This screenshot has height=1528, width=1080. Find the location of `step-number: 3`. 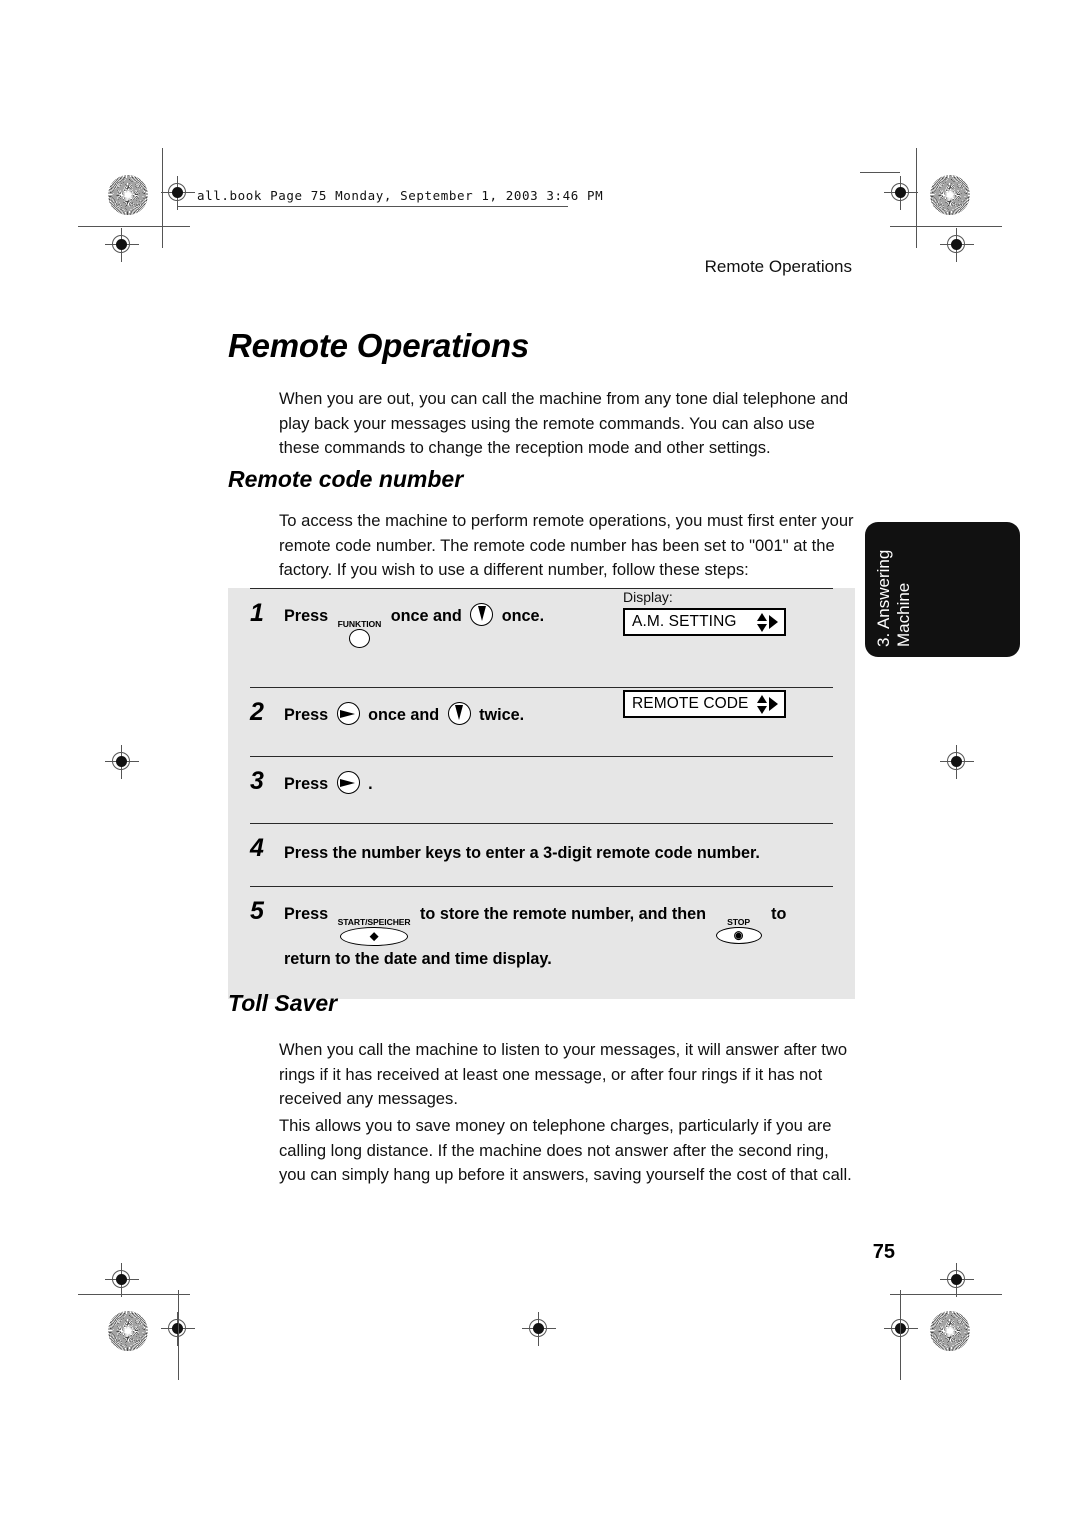

step-number: 3 is located at coordinates (257, 781).